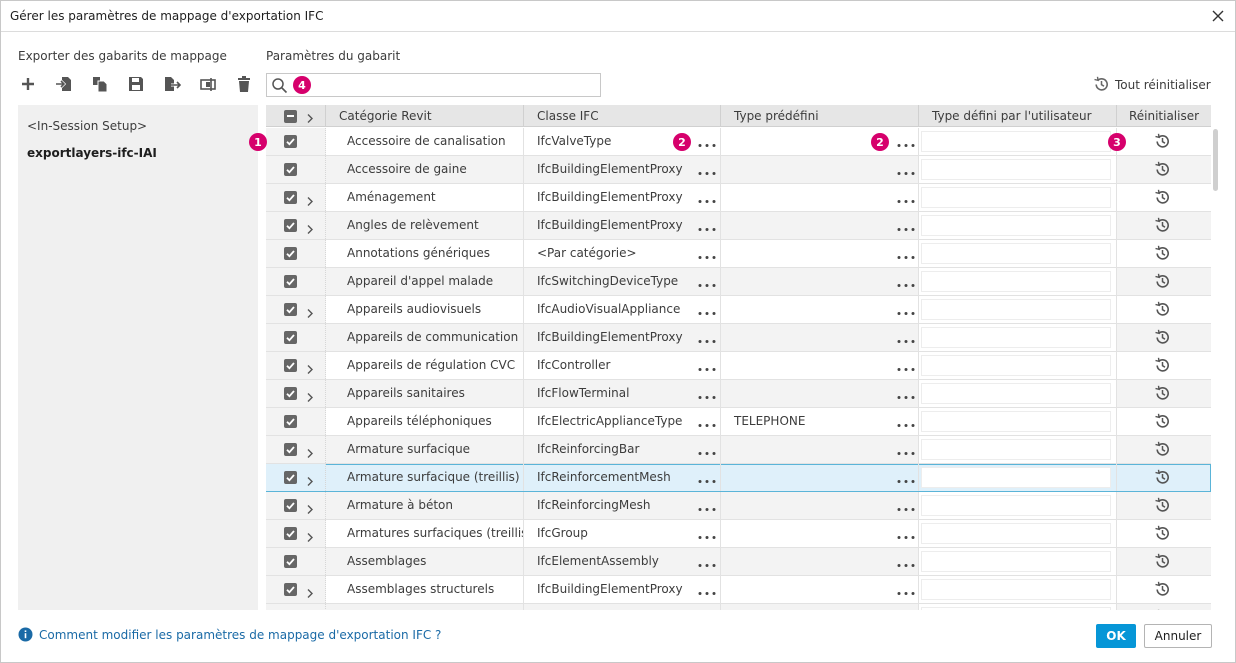  What do you see at coordinates (622, 561) in the screenshot?
I see `cell-ifc-class: IfcElementAssembly` at bounding box center [622, 561].